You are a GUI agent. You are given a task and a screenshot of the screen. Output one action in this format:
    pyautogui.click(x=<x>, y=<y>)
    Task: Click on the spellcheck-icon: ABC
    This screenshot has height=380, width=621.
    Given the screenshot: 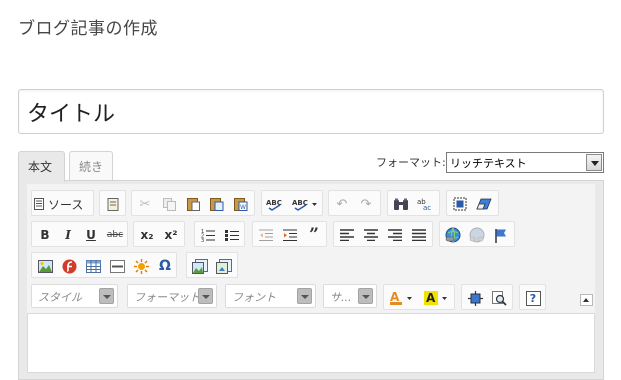 What is the action you would take?
    pyautogui.click(x=274, y=205)
    